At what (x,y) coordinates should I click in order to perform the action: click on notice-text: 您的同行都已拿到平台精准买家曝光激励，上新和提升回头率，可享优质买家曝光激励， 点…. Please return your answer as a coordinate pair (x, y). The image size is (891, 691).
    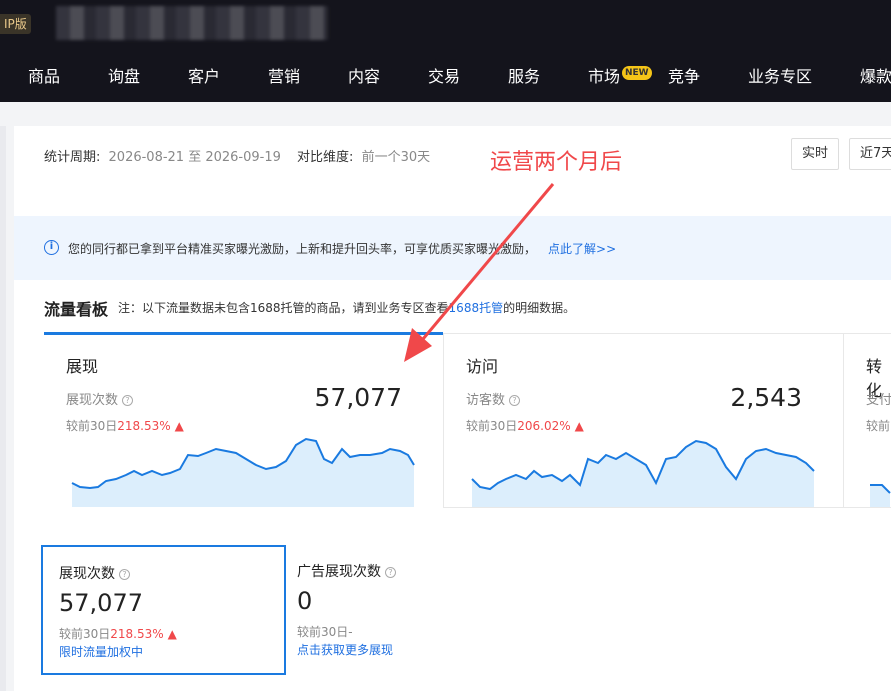
    Looking at the image, I should click on (342, 248).